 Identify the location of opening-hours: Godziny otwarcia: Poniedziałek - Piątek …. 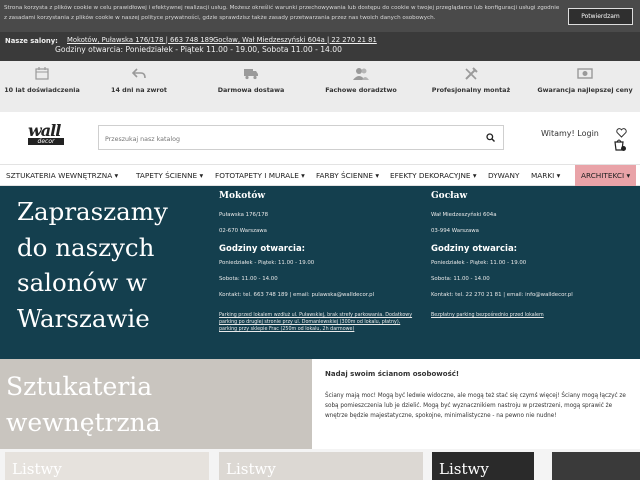
(198, 49).